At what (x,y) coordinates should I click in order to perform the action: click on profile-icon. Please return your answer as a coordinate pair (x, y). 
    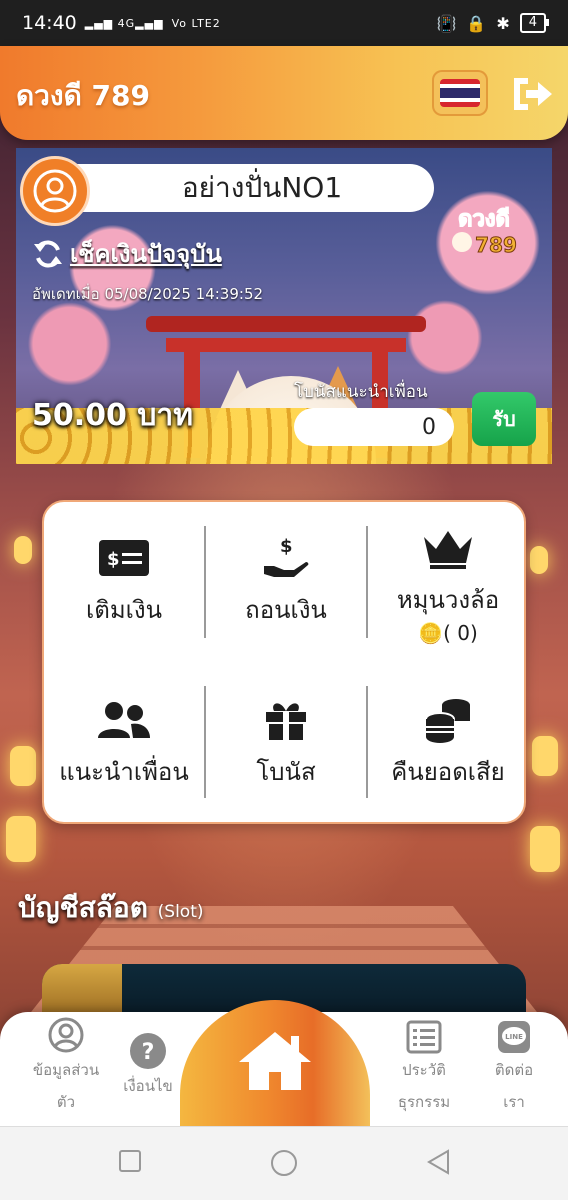
    Looking at the image, I should click on (66, 1035).